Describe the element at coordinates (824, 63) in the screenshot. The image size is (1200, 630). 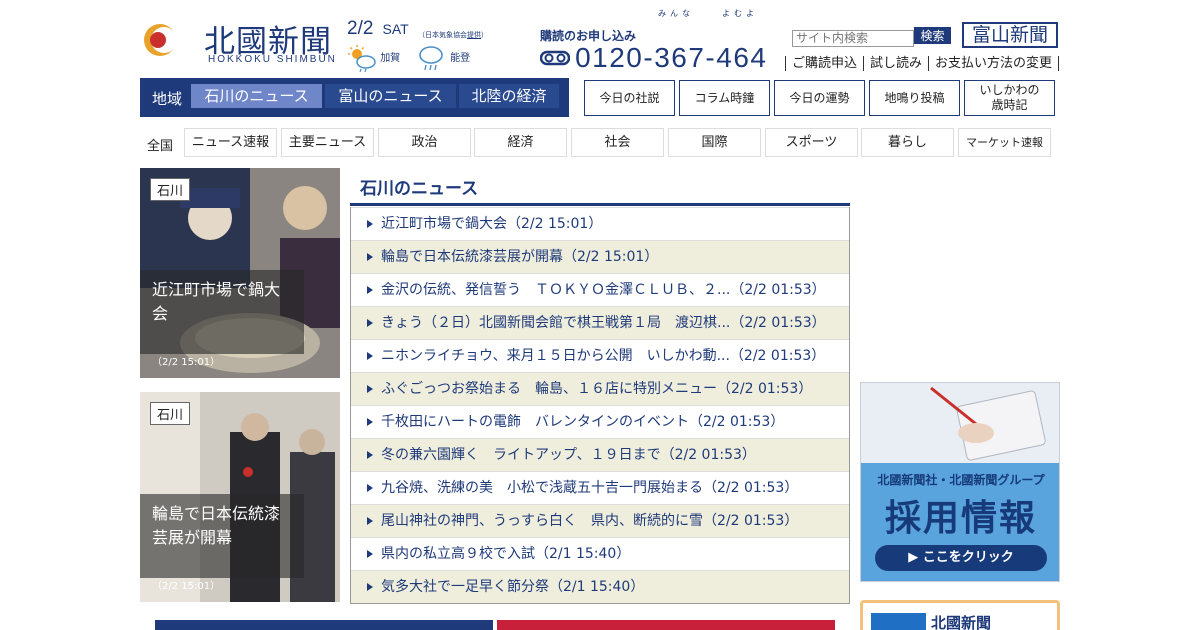
I see `link-subscribe: ご購読申込` at that location.